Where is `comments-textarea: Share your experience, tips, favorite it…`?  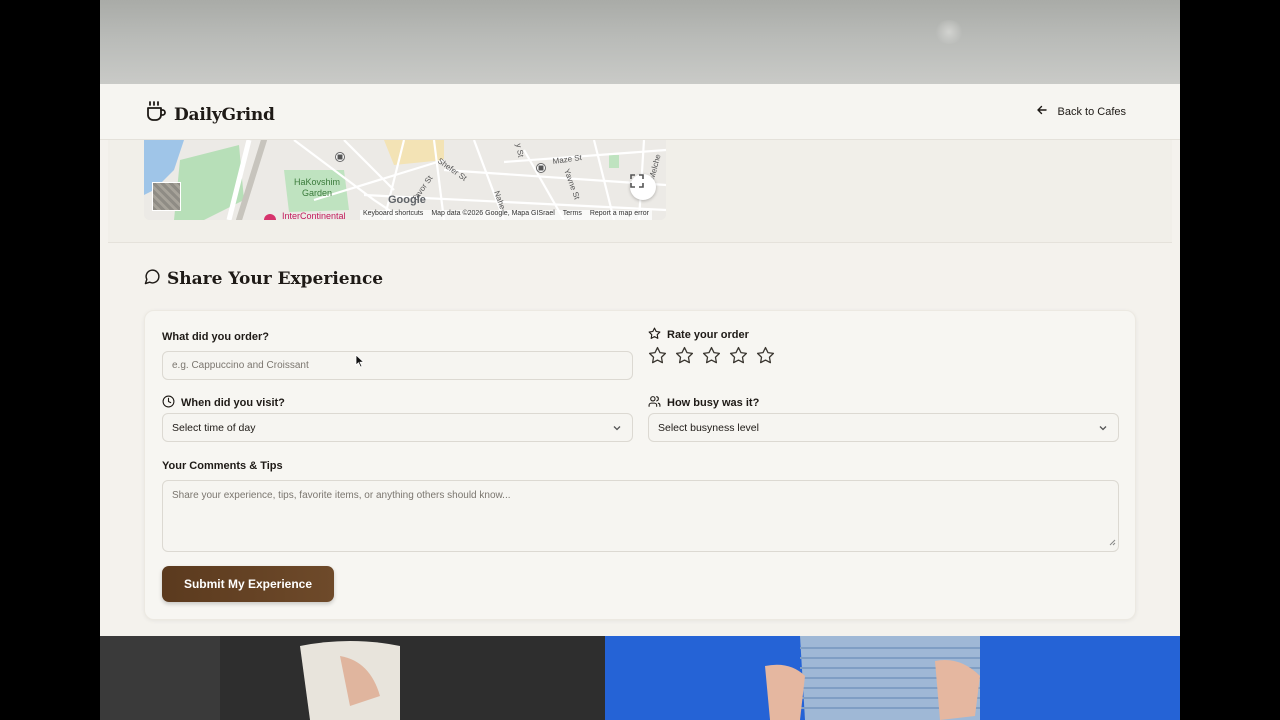
comments-textarea: Share your experience, tips, favorite it… is located at coordinates (640, 516).